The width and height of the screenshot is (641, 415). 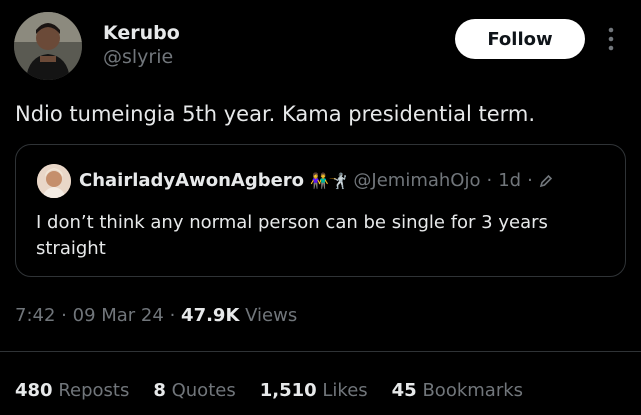 I want to click on tweet-meta: 7:42 · 09 Mar 24 · 47.9K Views, so click(x=156, y=315).